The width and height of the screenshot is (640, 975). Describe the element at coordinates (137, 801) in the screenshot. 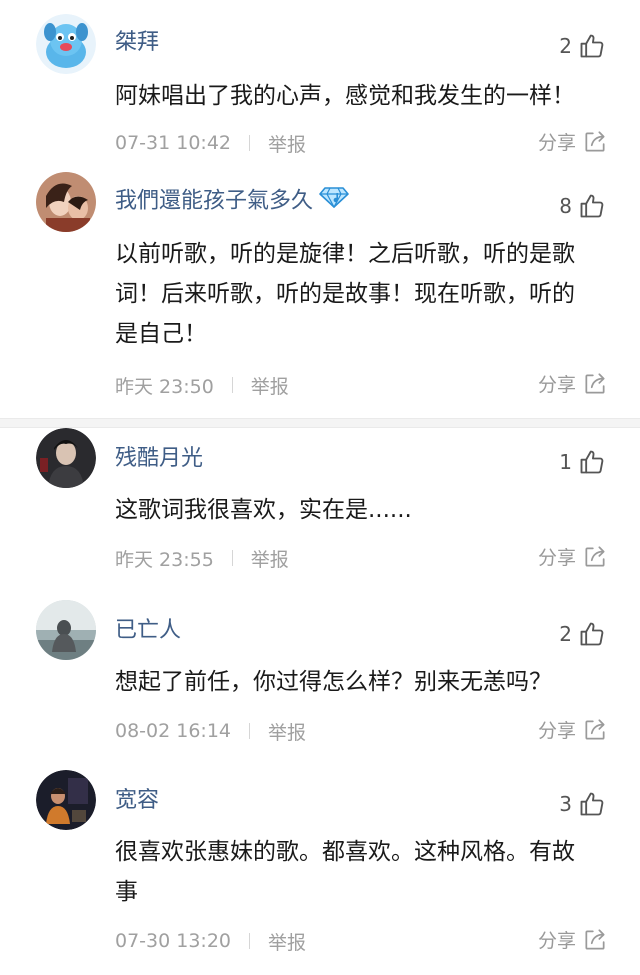

I see `username: 宽容` at that location.